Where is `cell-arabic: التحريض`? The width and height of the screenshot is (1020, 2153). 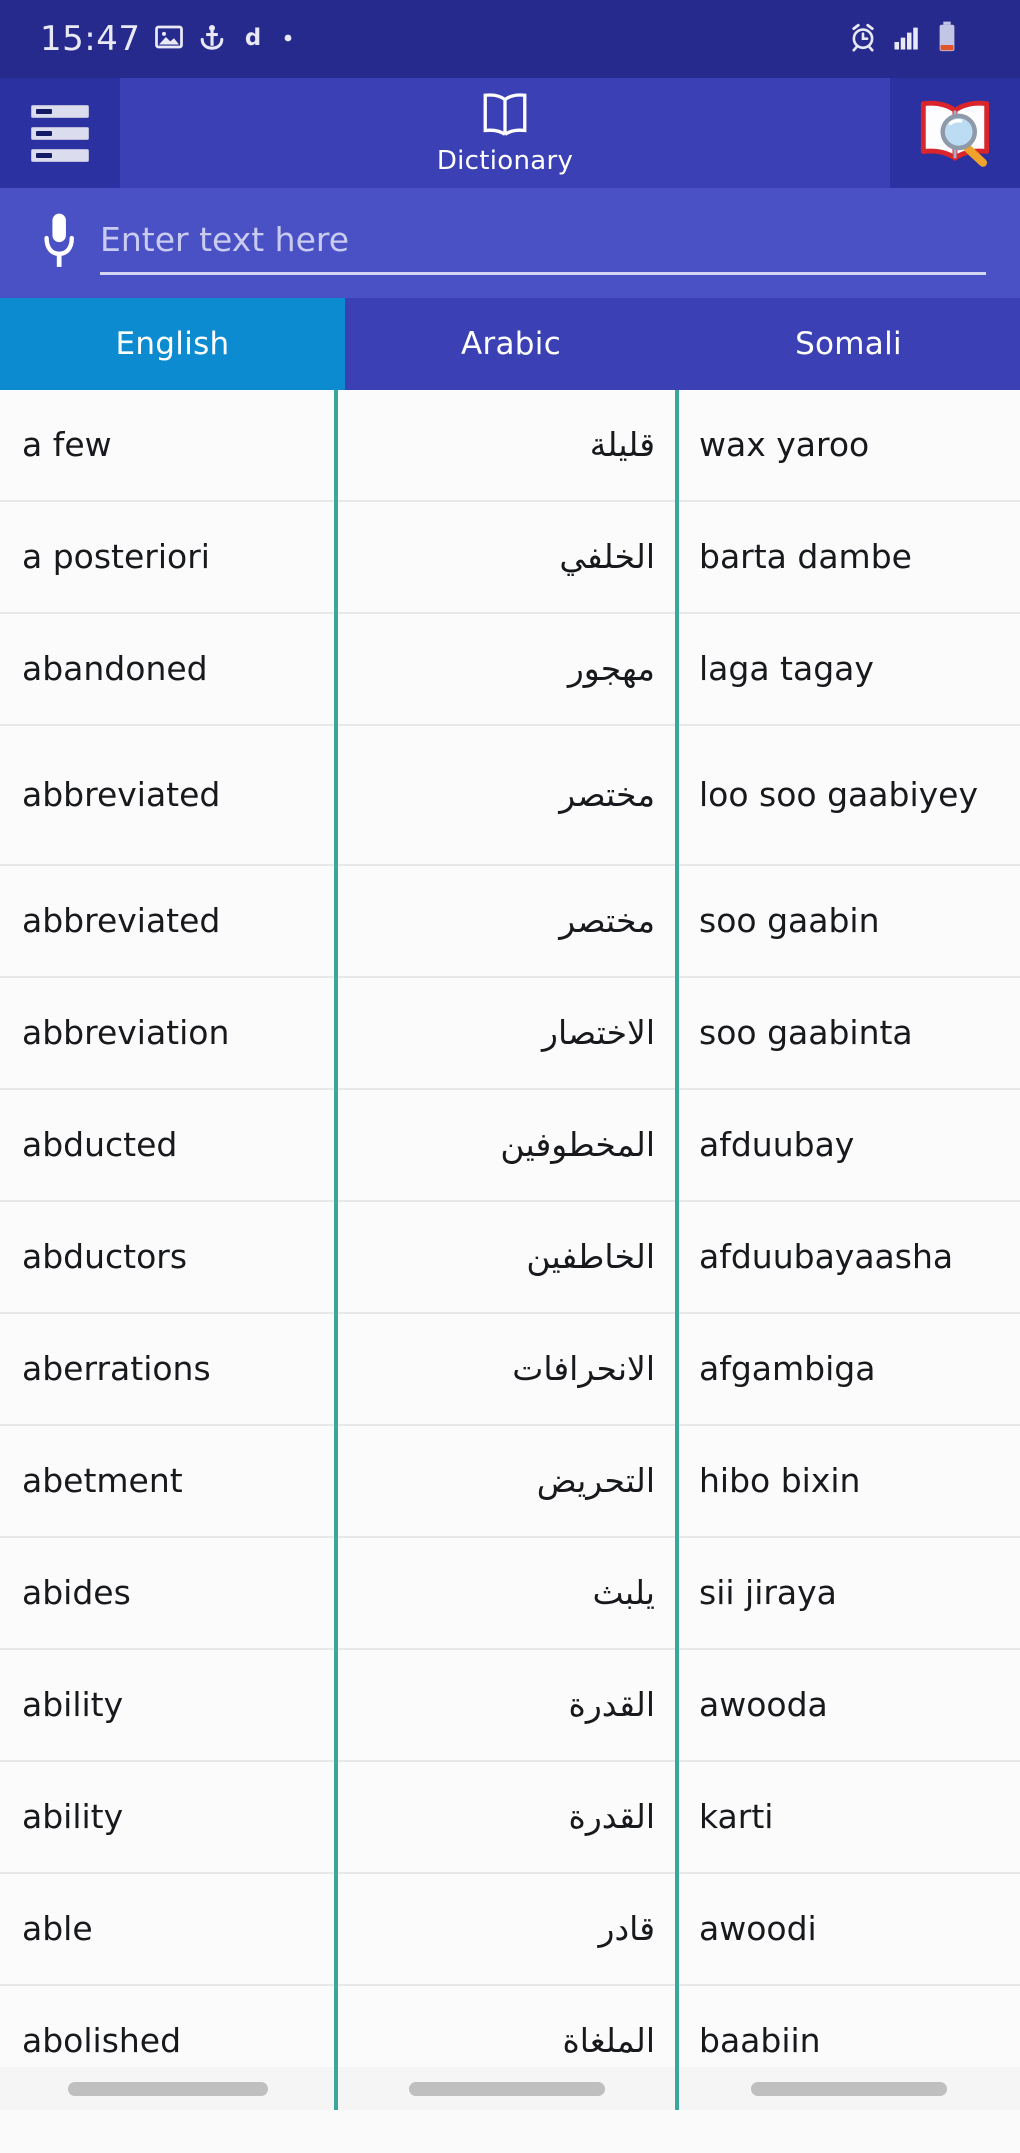 cell-arabic: التحريض is located at coordinates (595, 1480).